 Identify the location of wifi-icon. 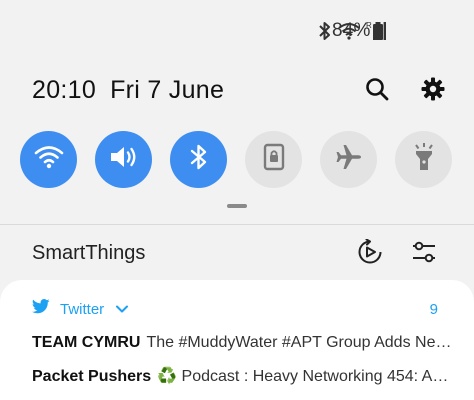
(49, 159).